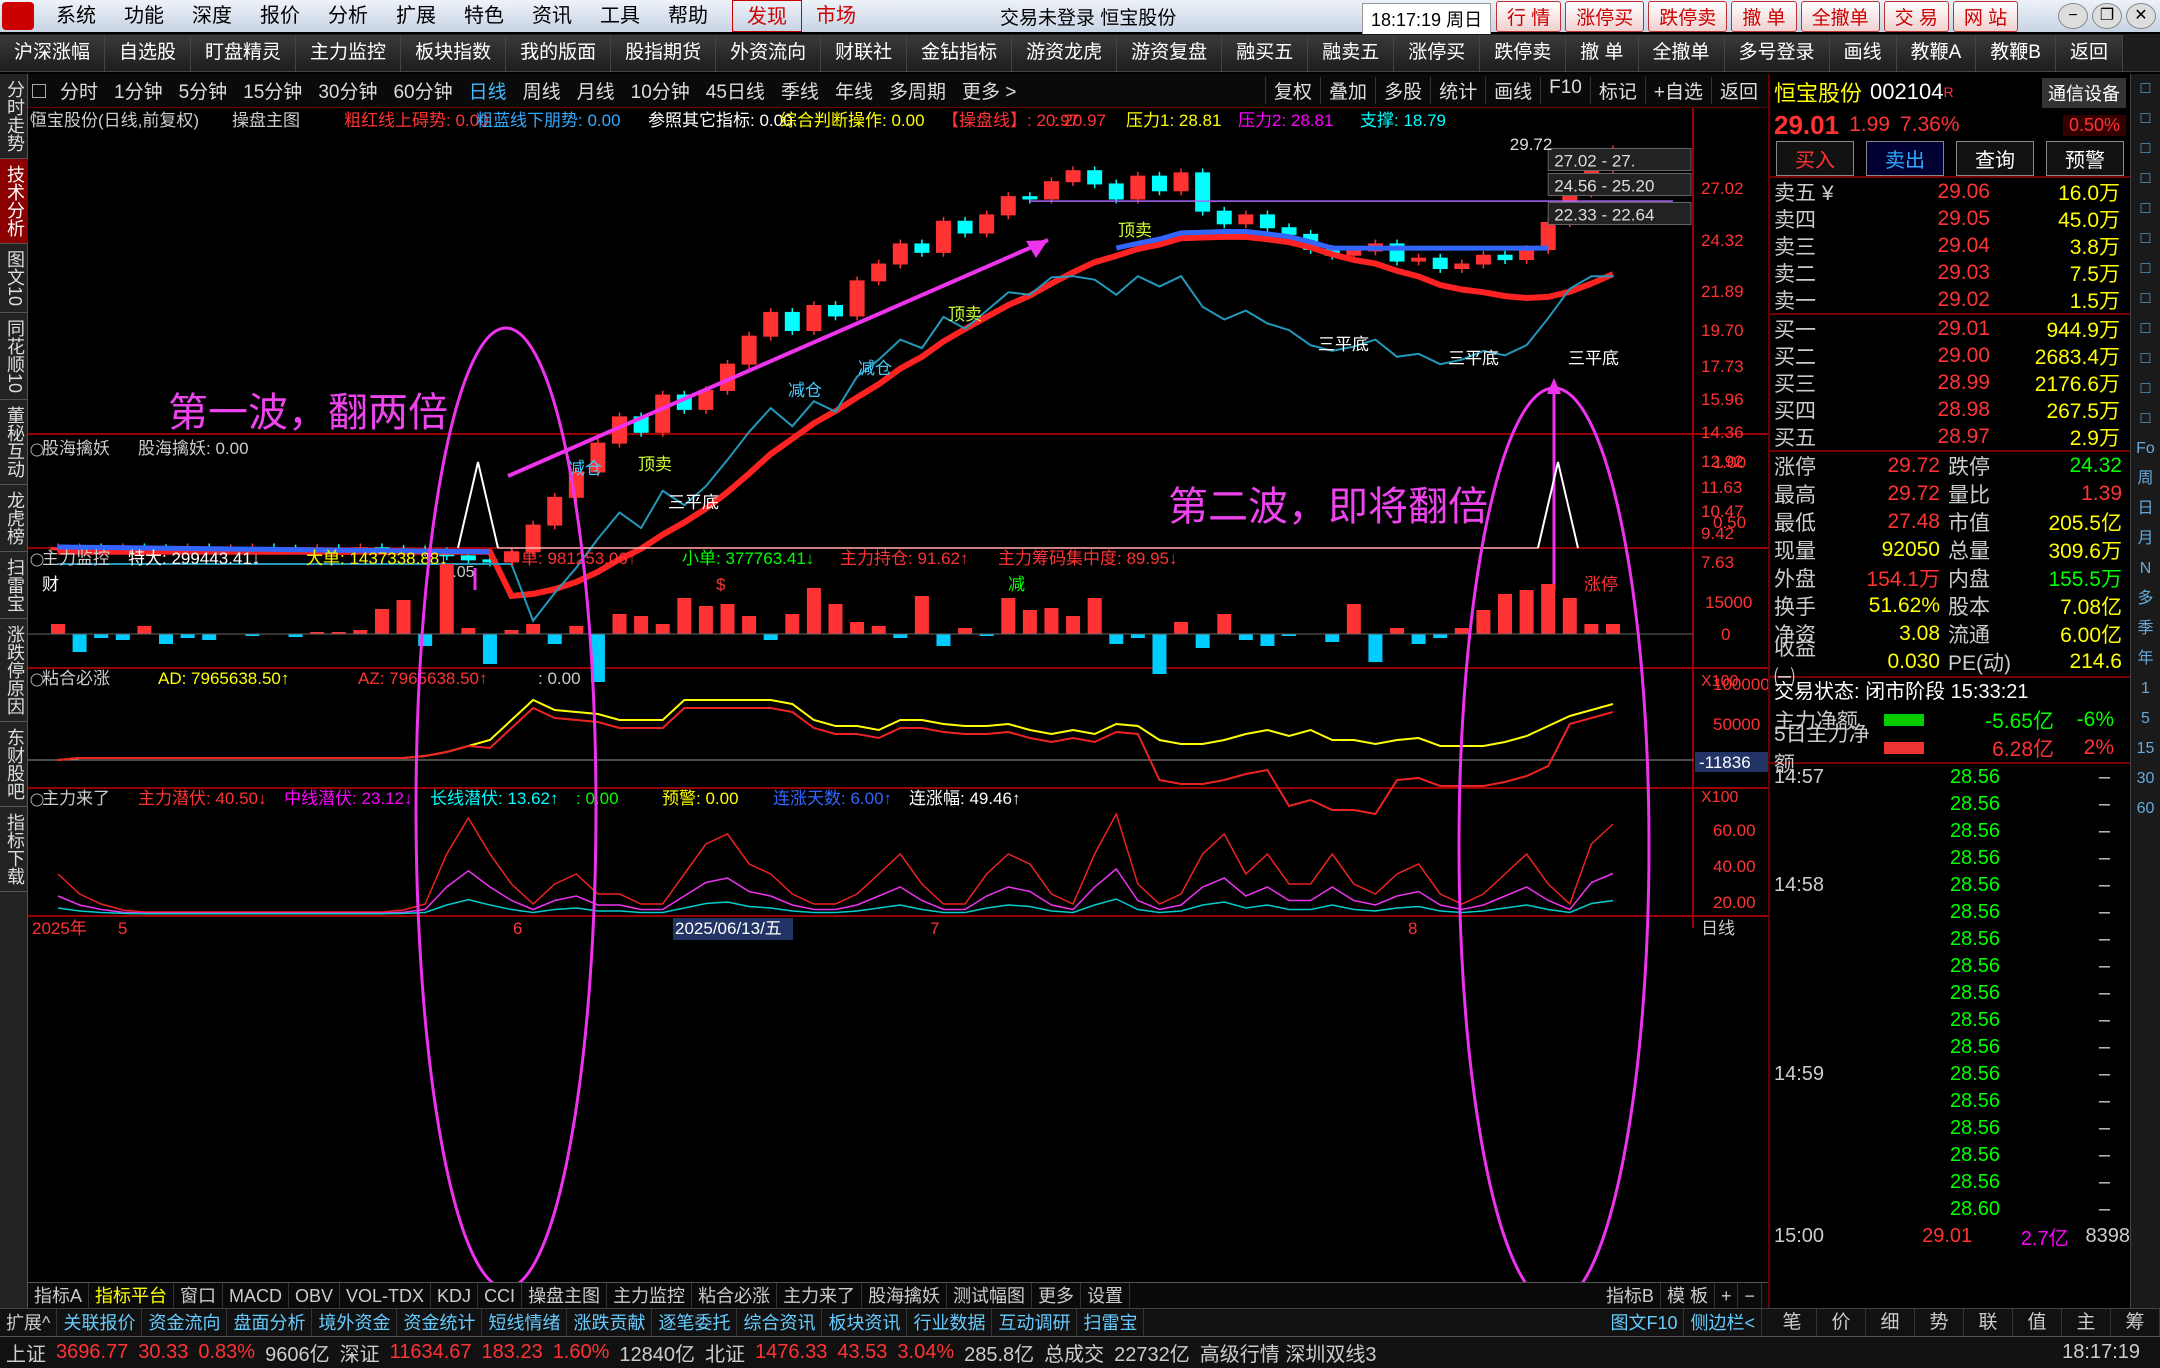 The image size is (2160, 1368). I want to click on toolbar-button: 金钻指标, so click(960, 52).